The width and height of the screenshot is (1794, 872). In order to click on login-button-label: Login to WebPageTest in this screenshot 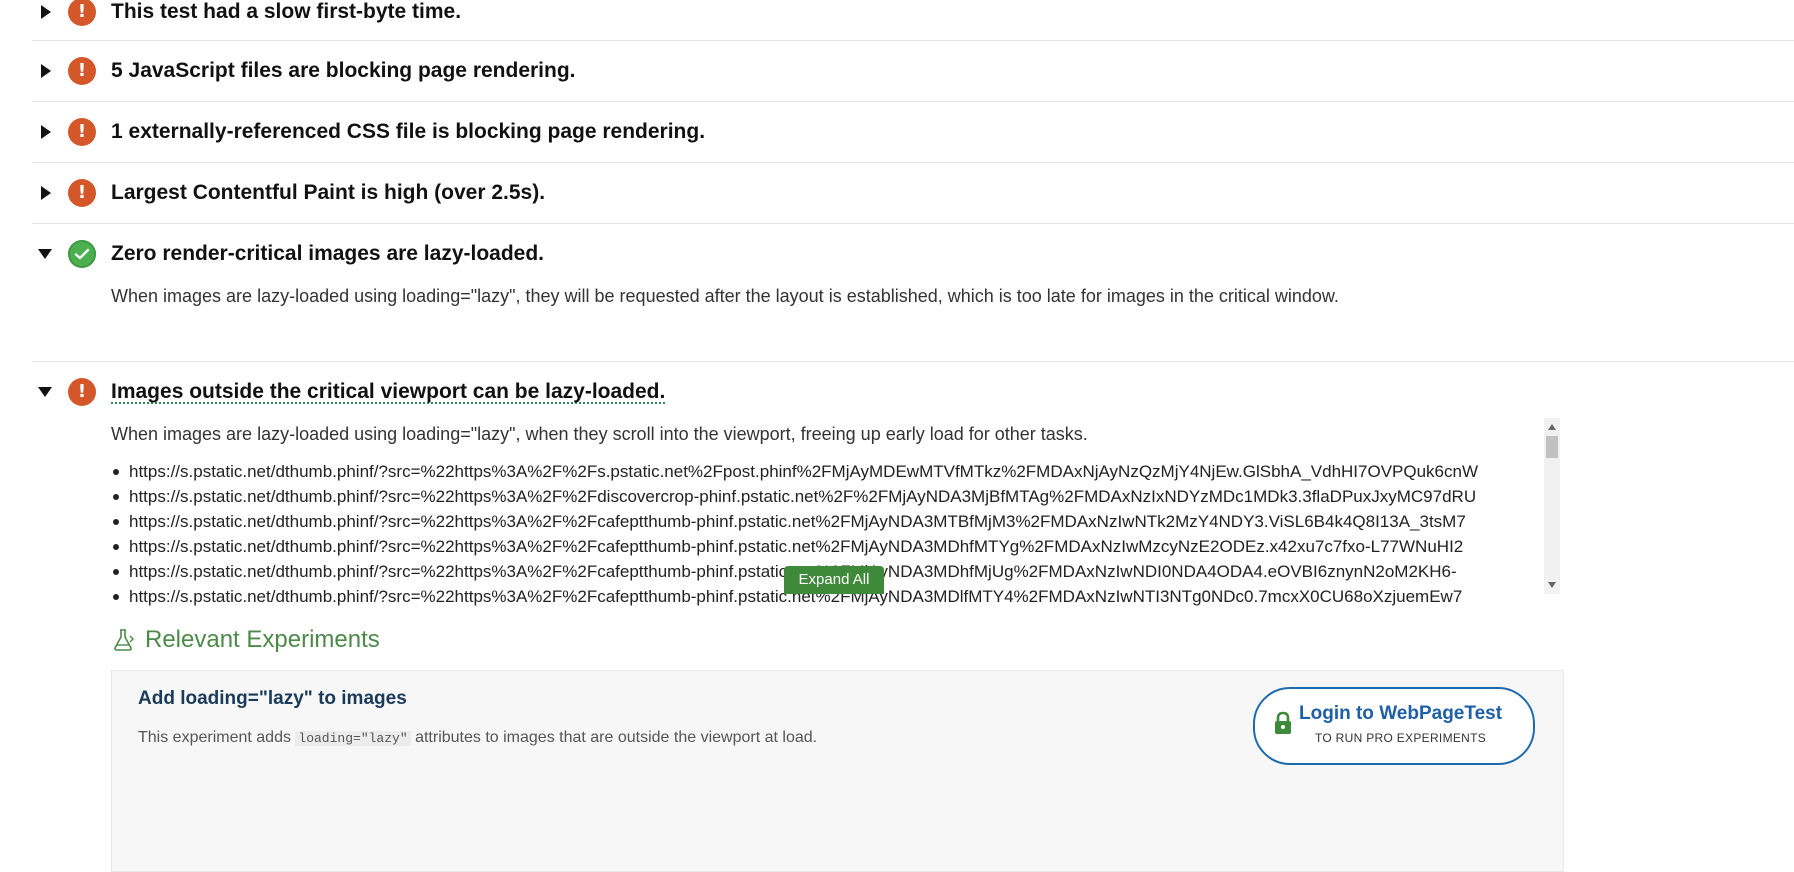, I will do `click(1401, 713)`.